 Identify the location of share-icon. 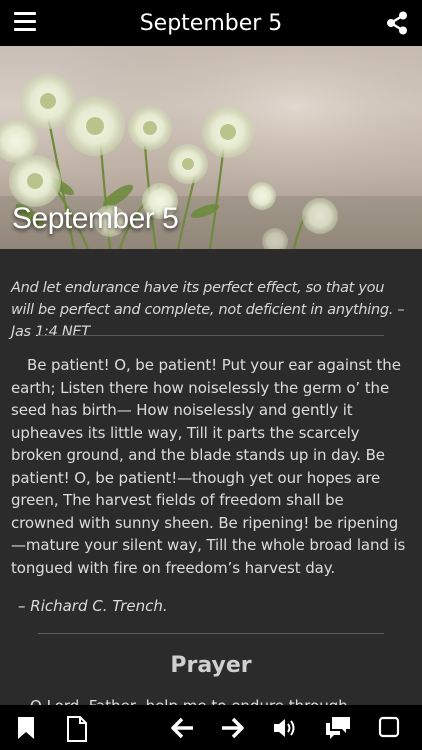
(397, 23).